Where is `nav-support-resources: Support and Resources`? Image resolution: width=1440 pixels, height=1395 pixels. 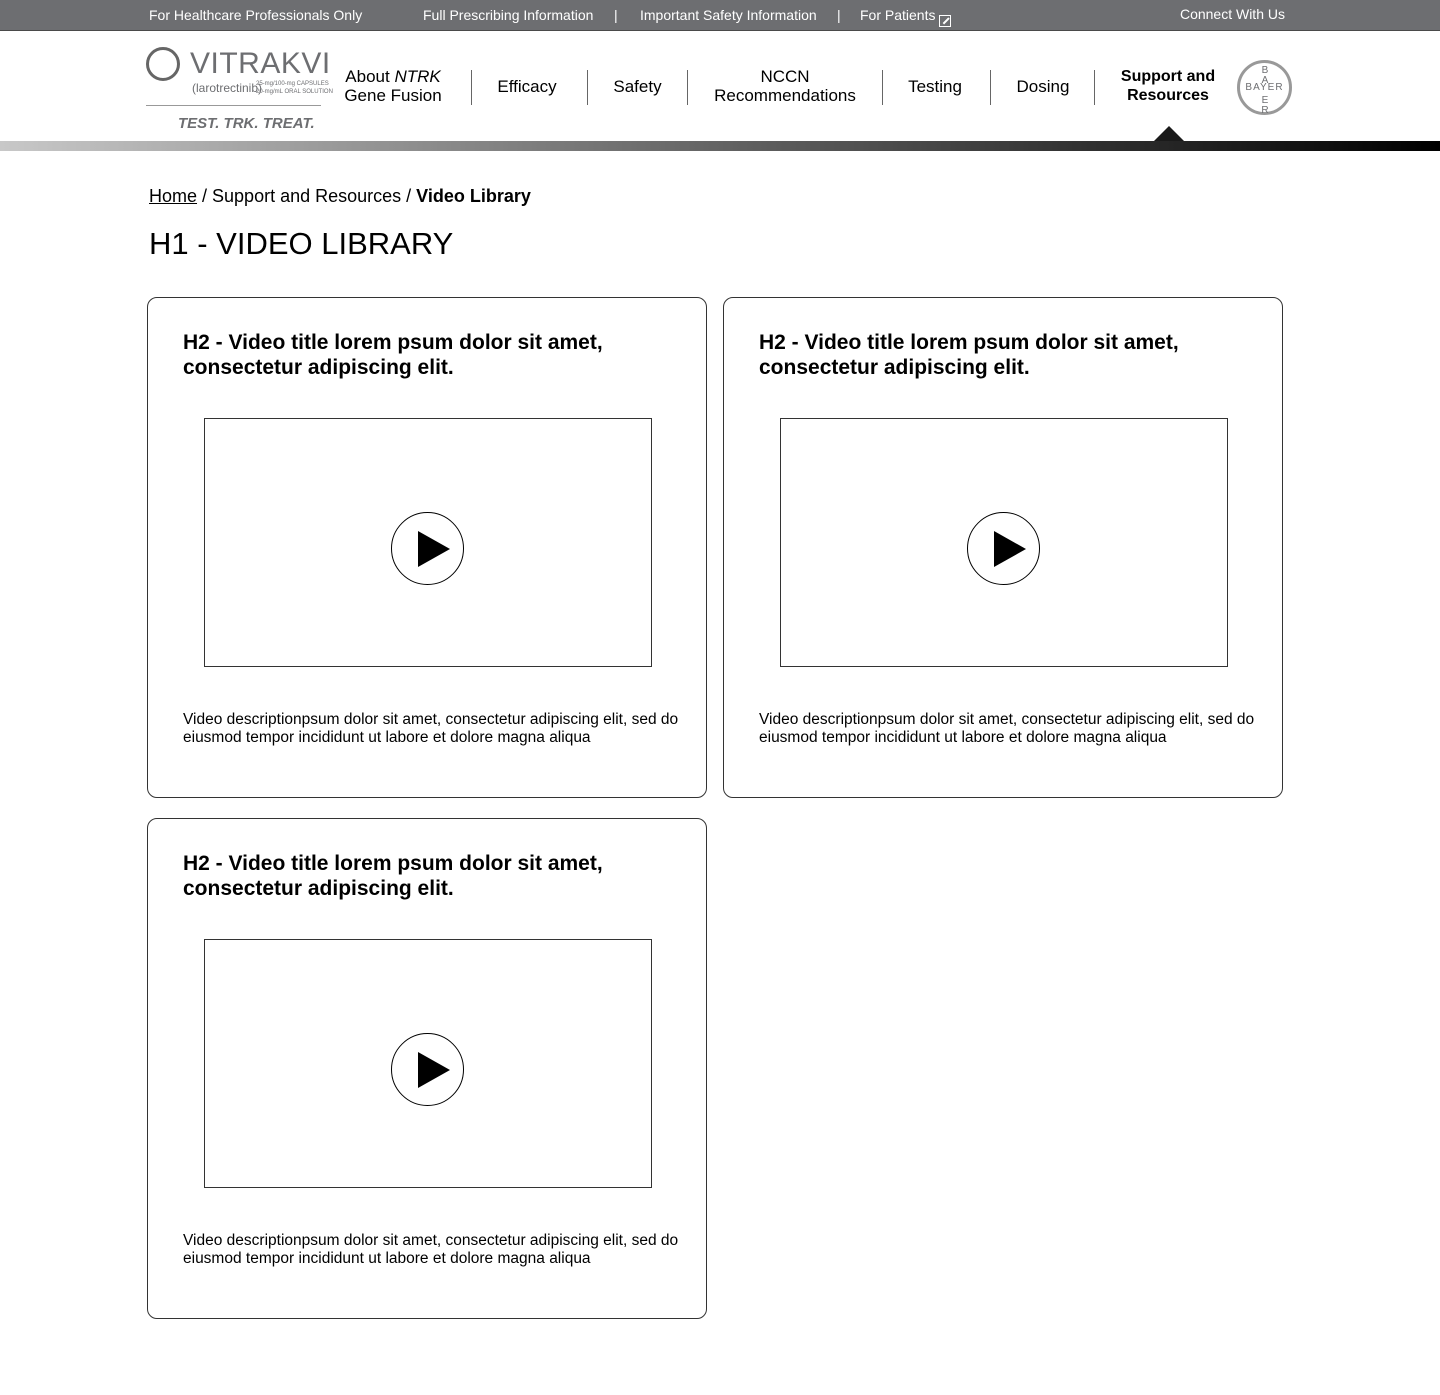 nav-support-resources: Support and Resources is located at coordinates (1168, 86).